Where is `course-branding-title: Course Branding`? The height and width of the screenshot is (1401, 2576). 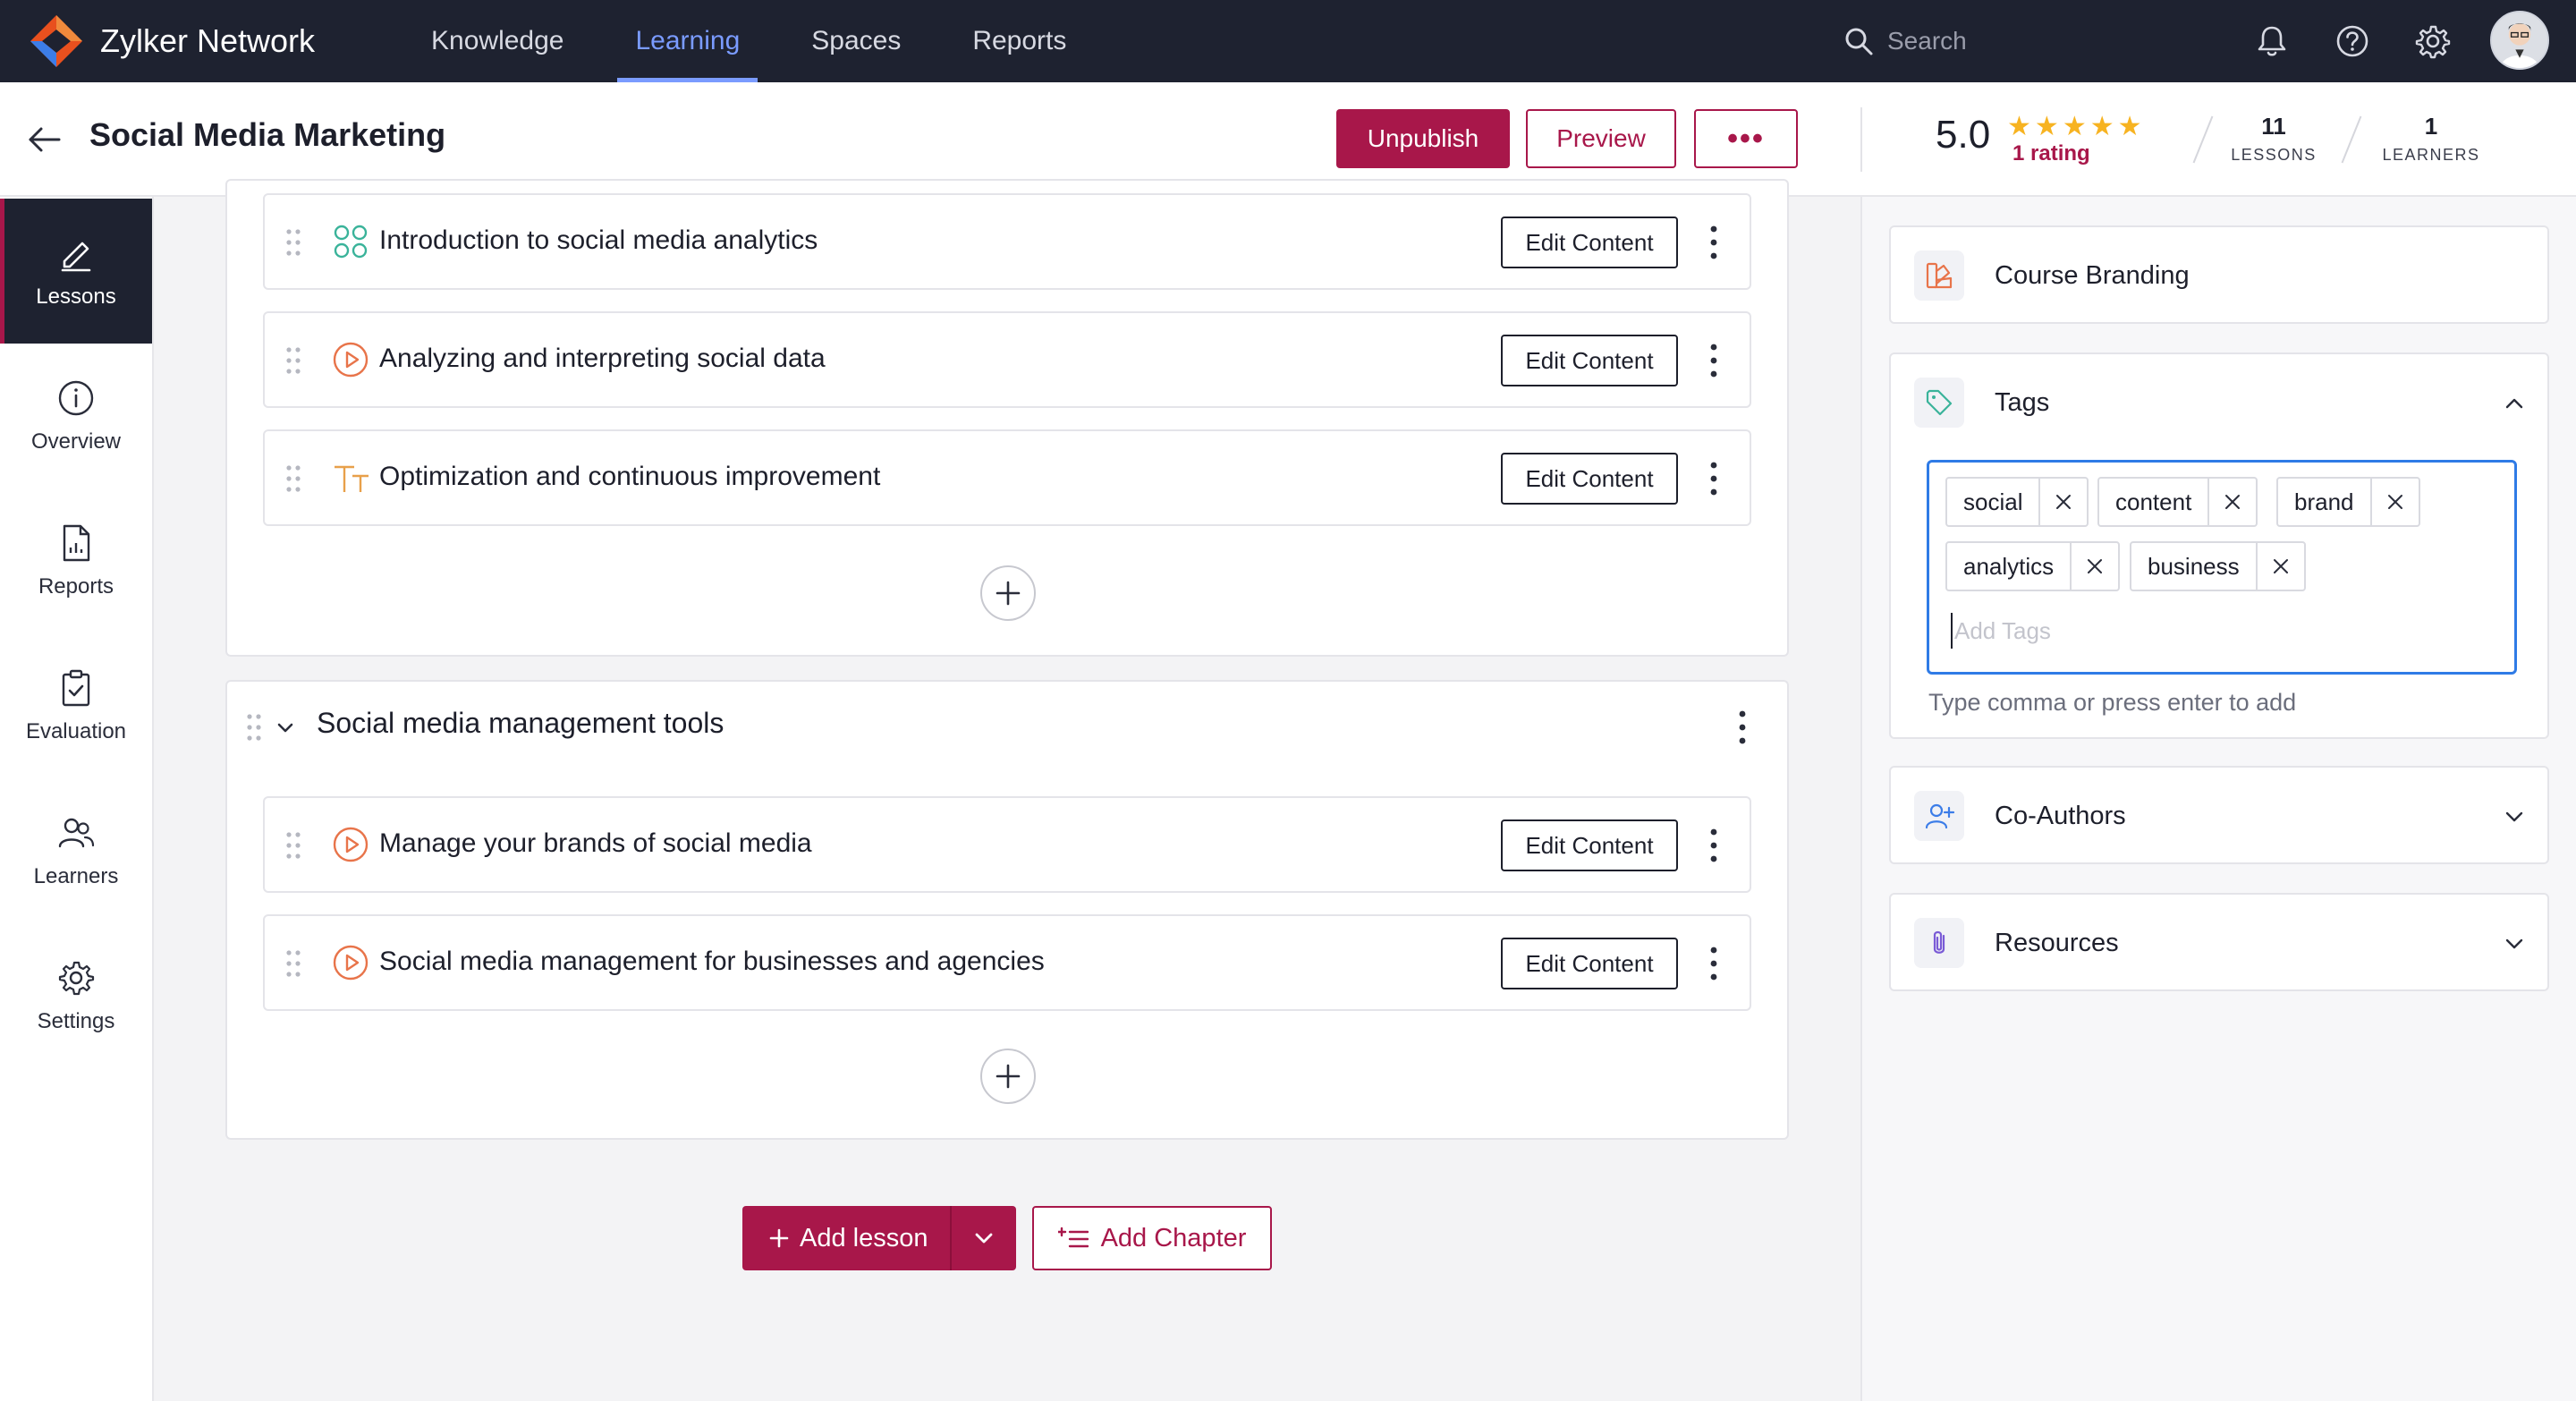 course-branding-title: Course Branding is located at coordinates (2092, 275).